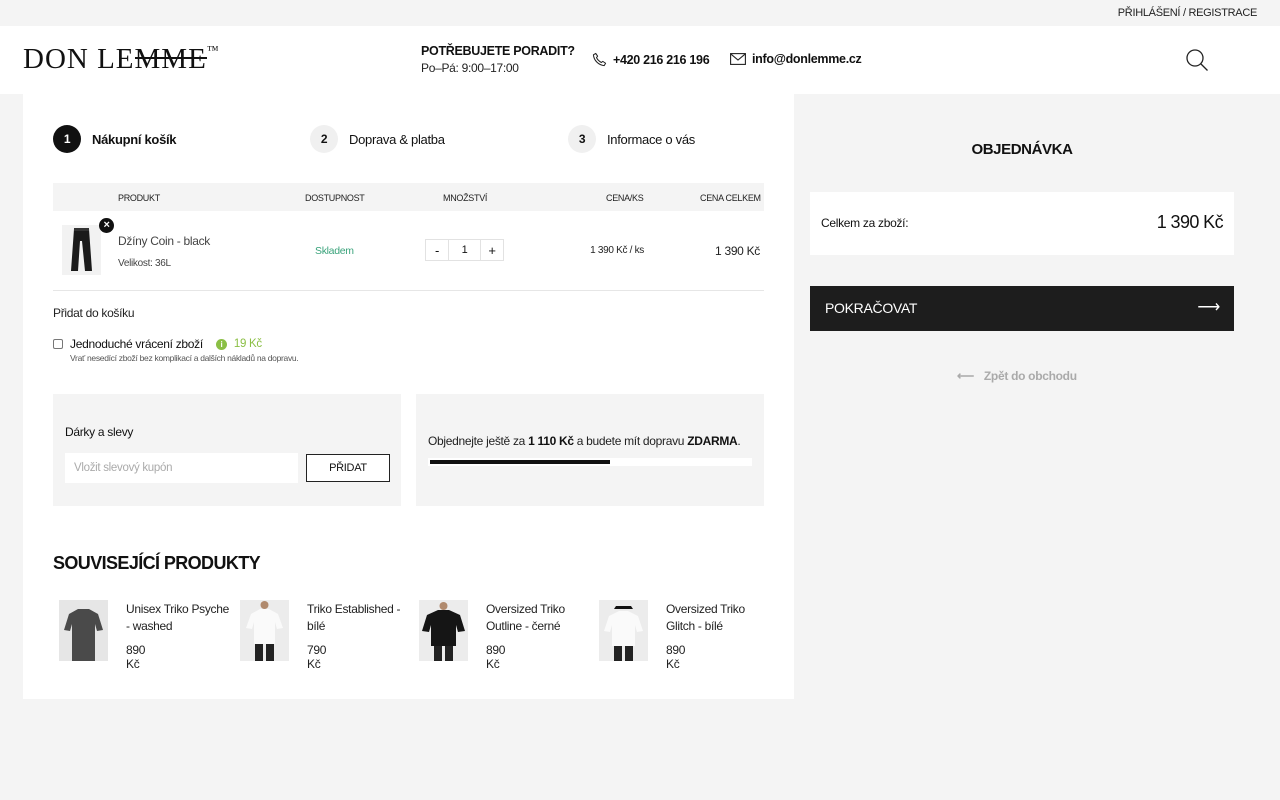 The image size is (1280, 800). I want to click on row-total: 1 390 Kč, so click(737, 251).